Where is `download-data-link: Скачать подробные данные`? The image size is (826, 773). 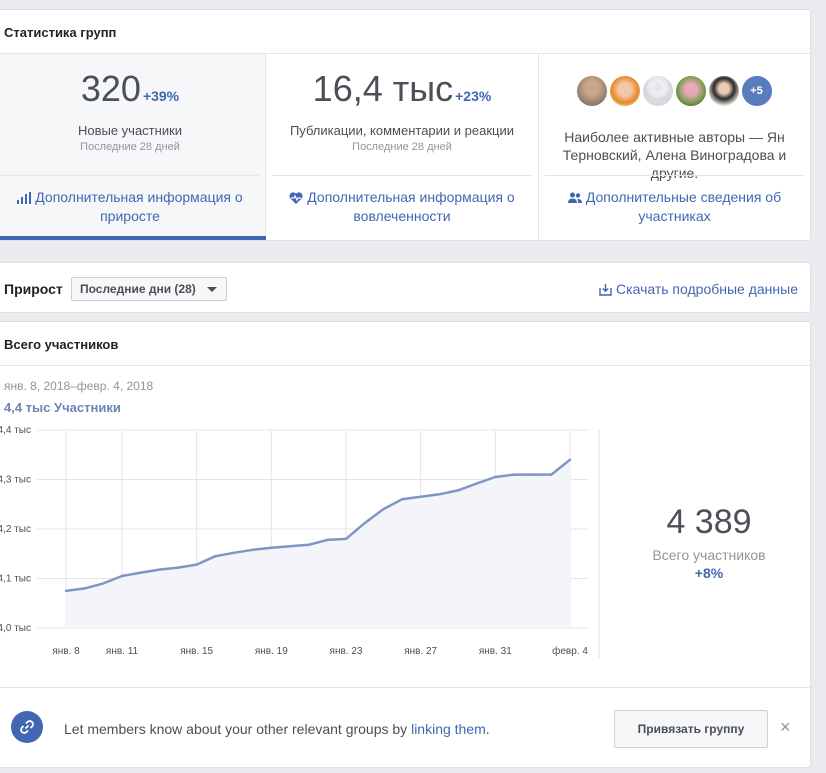 download-data-link: Скачать подробные данные is located at coordinates (698, 289).